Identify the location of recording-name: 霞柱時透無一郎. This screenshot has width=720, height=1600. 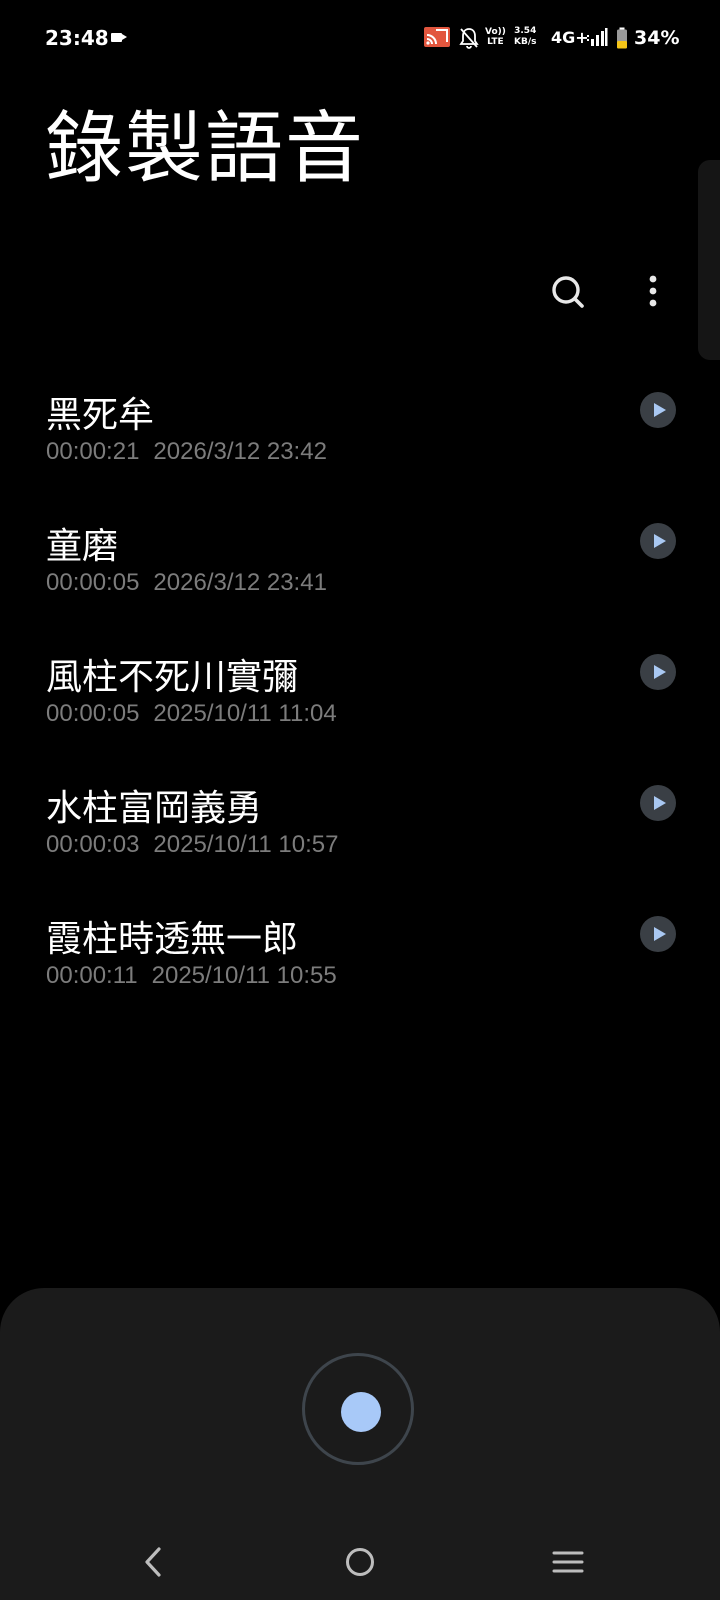
(172, 939).